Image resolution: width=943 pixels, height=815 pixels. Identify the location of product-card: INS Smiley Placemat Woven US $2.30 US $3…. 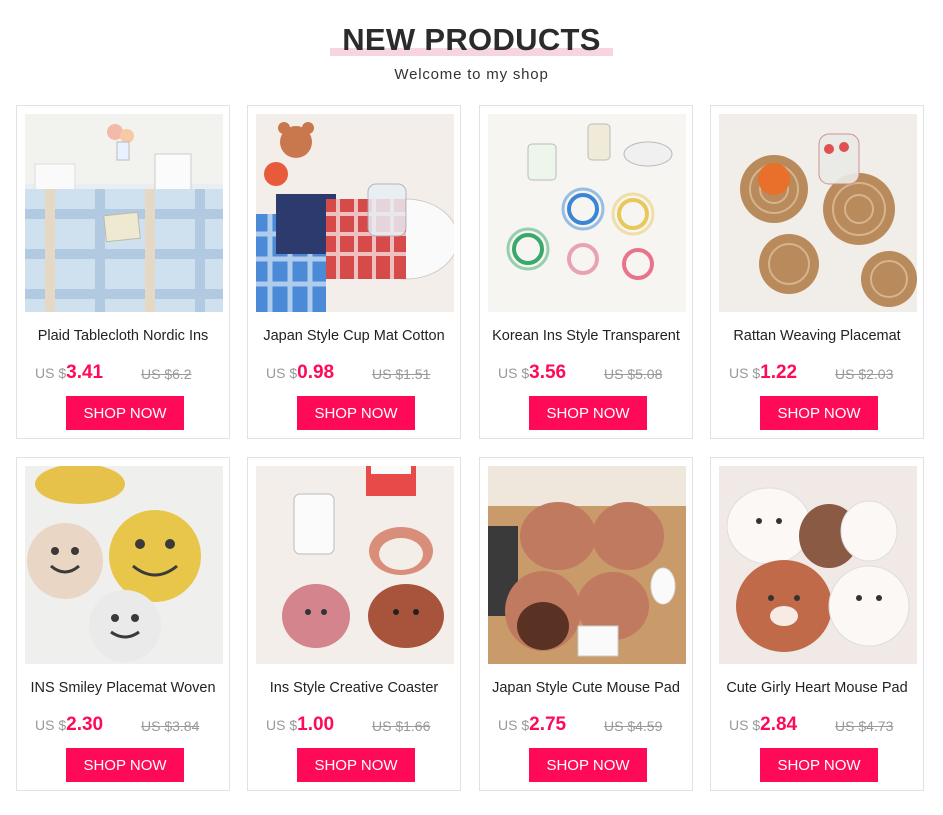
(123, 624).